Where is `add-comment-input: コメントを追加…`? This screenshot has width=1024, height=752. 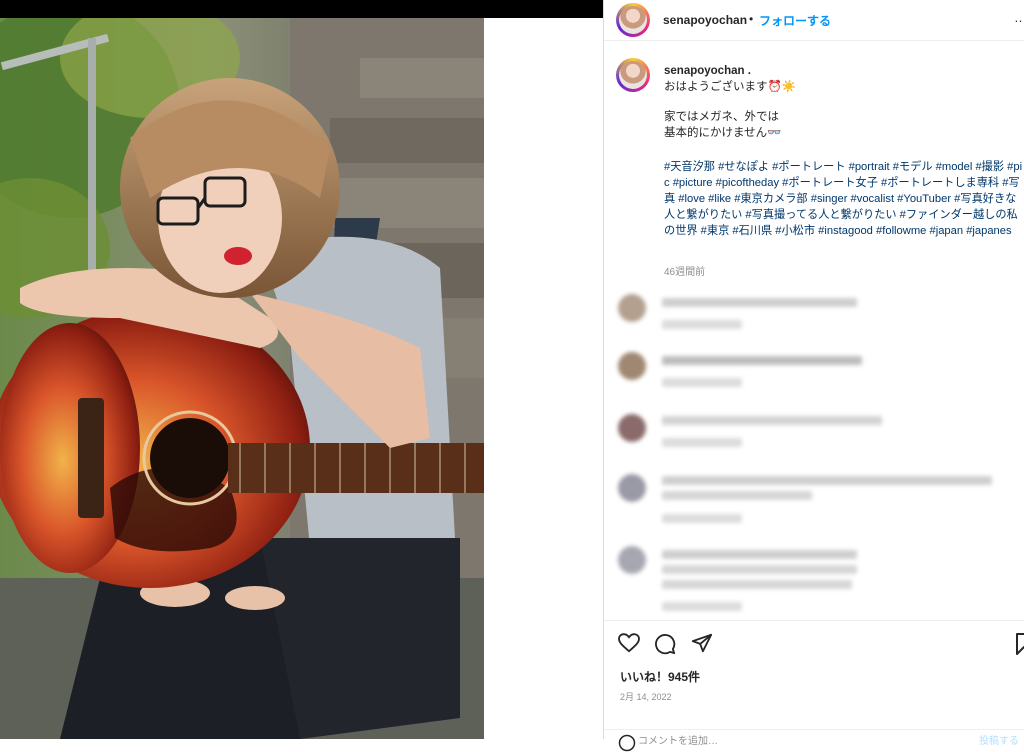
add-comment-input: コメントを追加… is located at coordinates (678, 739).